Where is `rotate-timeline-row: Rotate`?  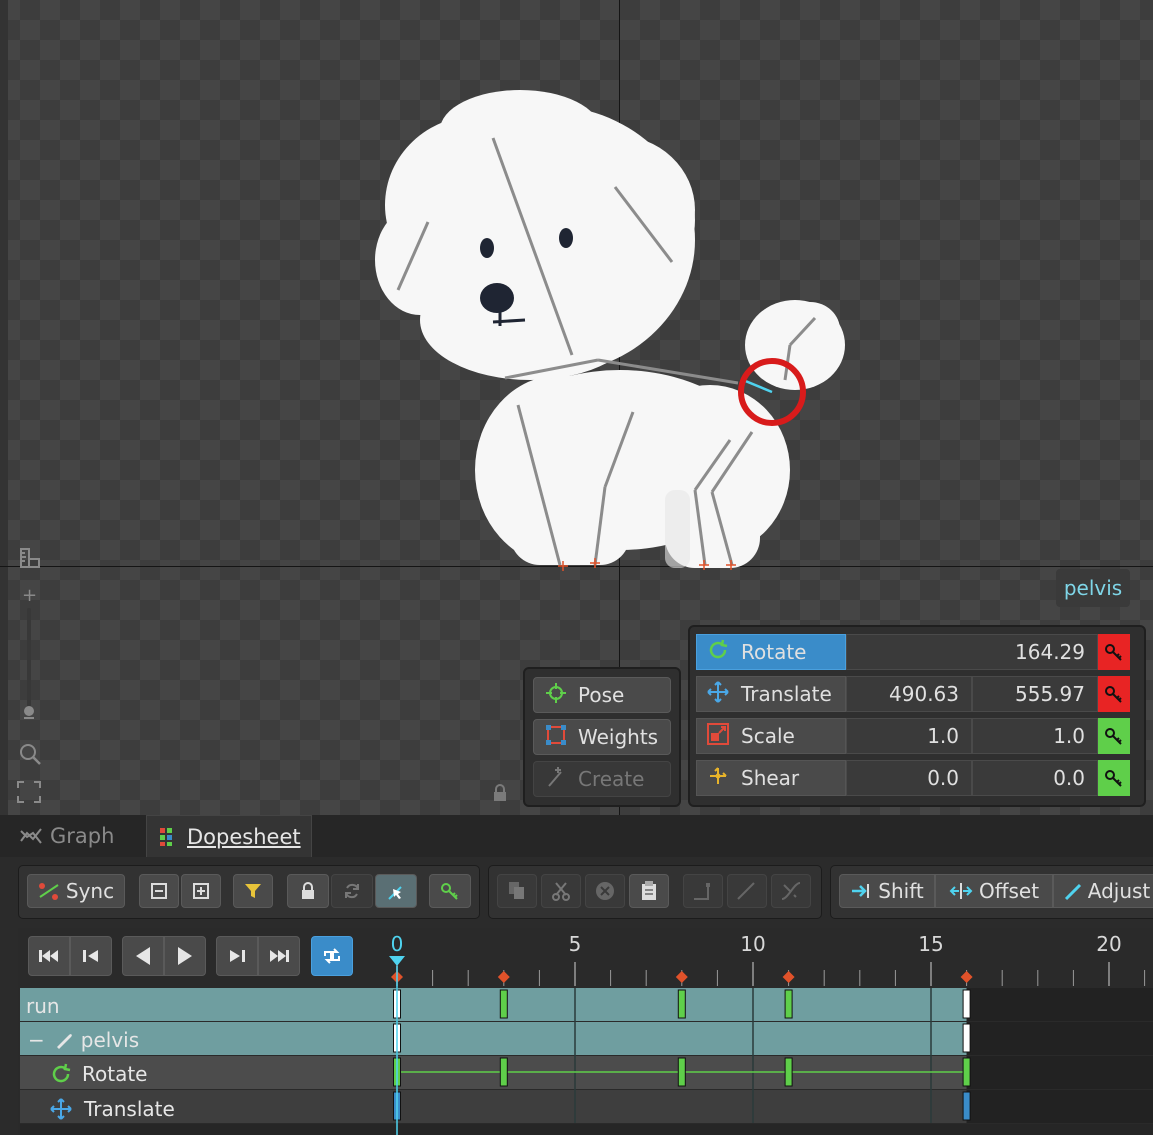
rotate-timeline-row: Rotate is located at coordinates (98, 1073).